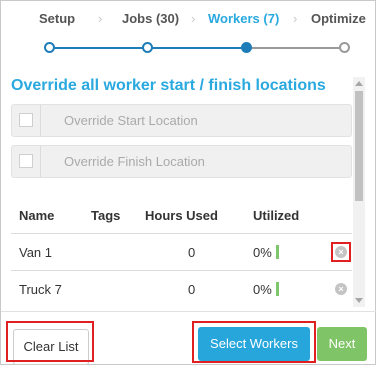 Image resolution: width=376 pixels, height=365 pixels. Describe the element at coordinates (342, 344) in the screenshot. I see `next-button: Next` at that location.